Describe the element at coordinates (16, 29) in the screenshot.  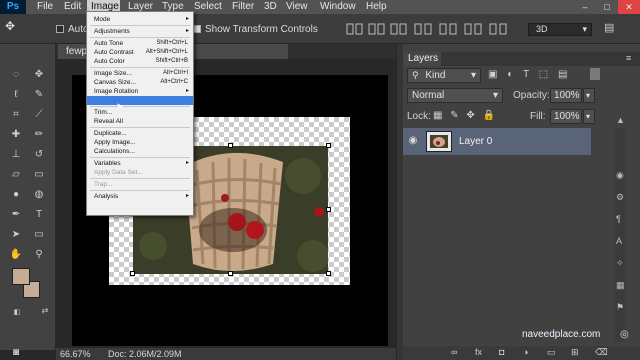
I see `move-tool-preset-icon: ✥` at that location.